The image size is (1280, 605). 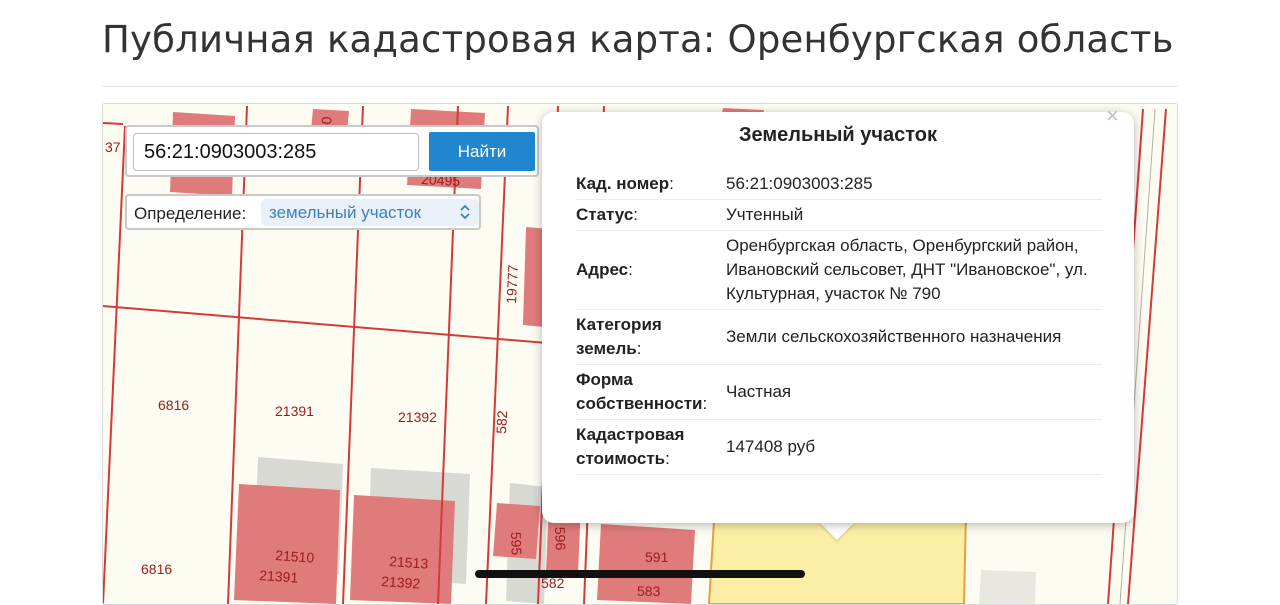 What do you see at coordinates (482, 151) in the screenshot?
I see `find-button: Найти` at bounding box center [482, 151].